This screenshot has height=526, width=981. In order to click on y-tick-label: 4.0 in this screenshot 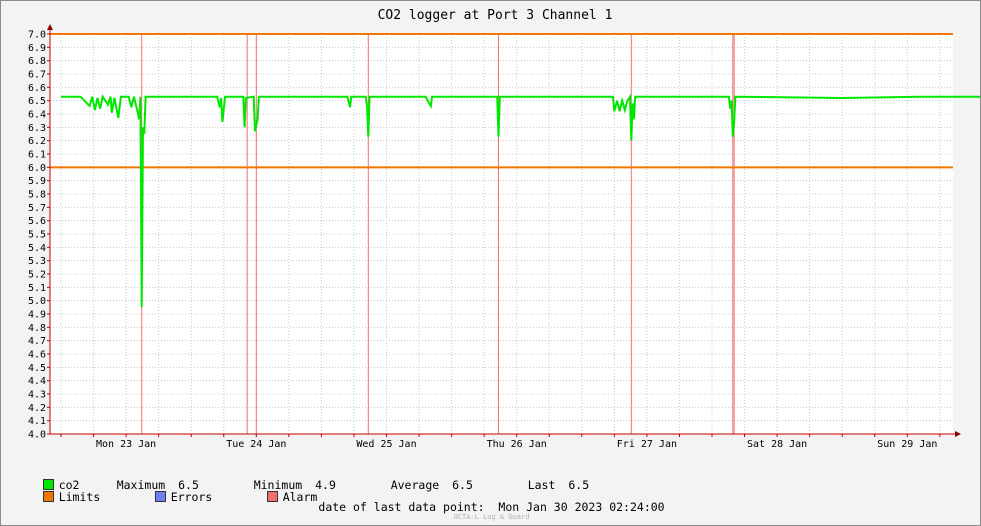, I will do `click(37, 435)`.